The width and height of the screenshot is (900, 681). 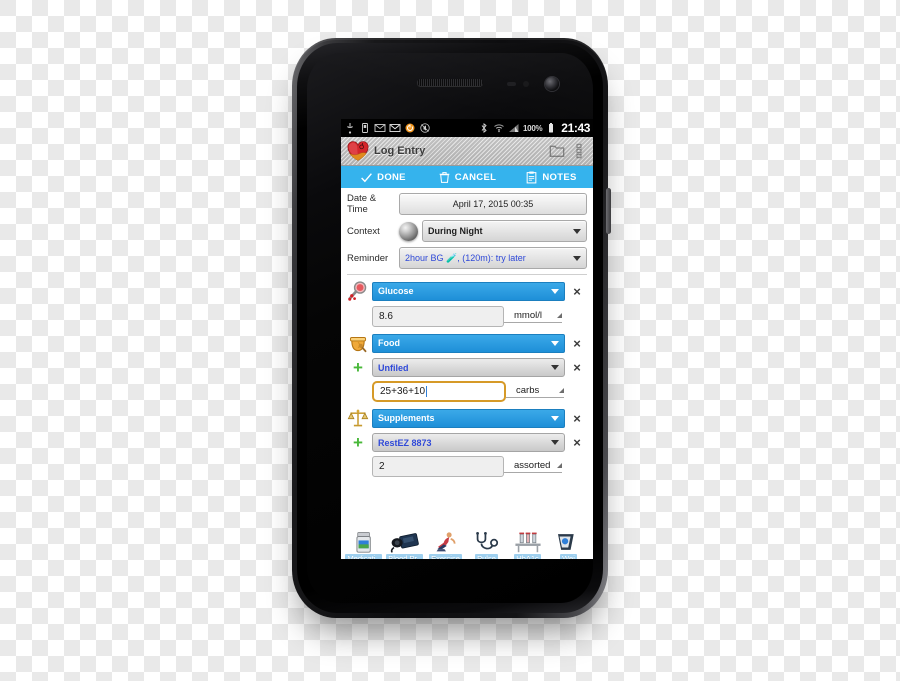 I want to click on quick-add-hba1c-label: HbA1c, so click(x=527, y=556).